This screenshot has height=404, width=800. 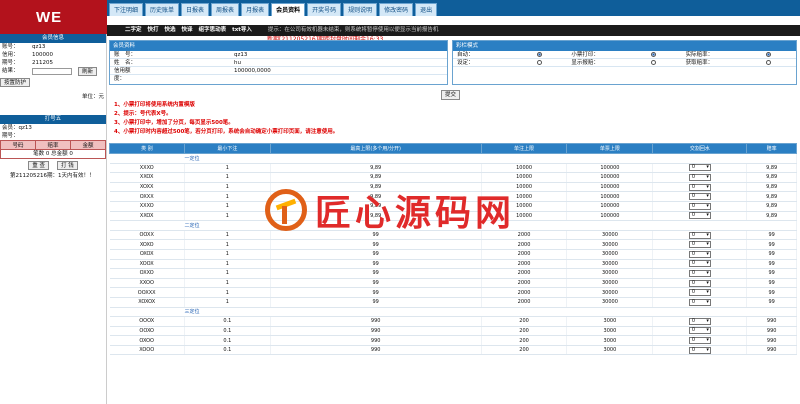 What do you see at coordinates (88, 145) in the screenshot?
I see `print-col-2: 金额` at bounding box center [88, 145].